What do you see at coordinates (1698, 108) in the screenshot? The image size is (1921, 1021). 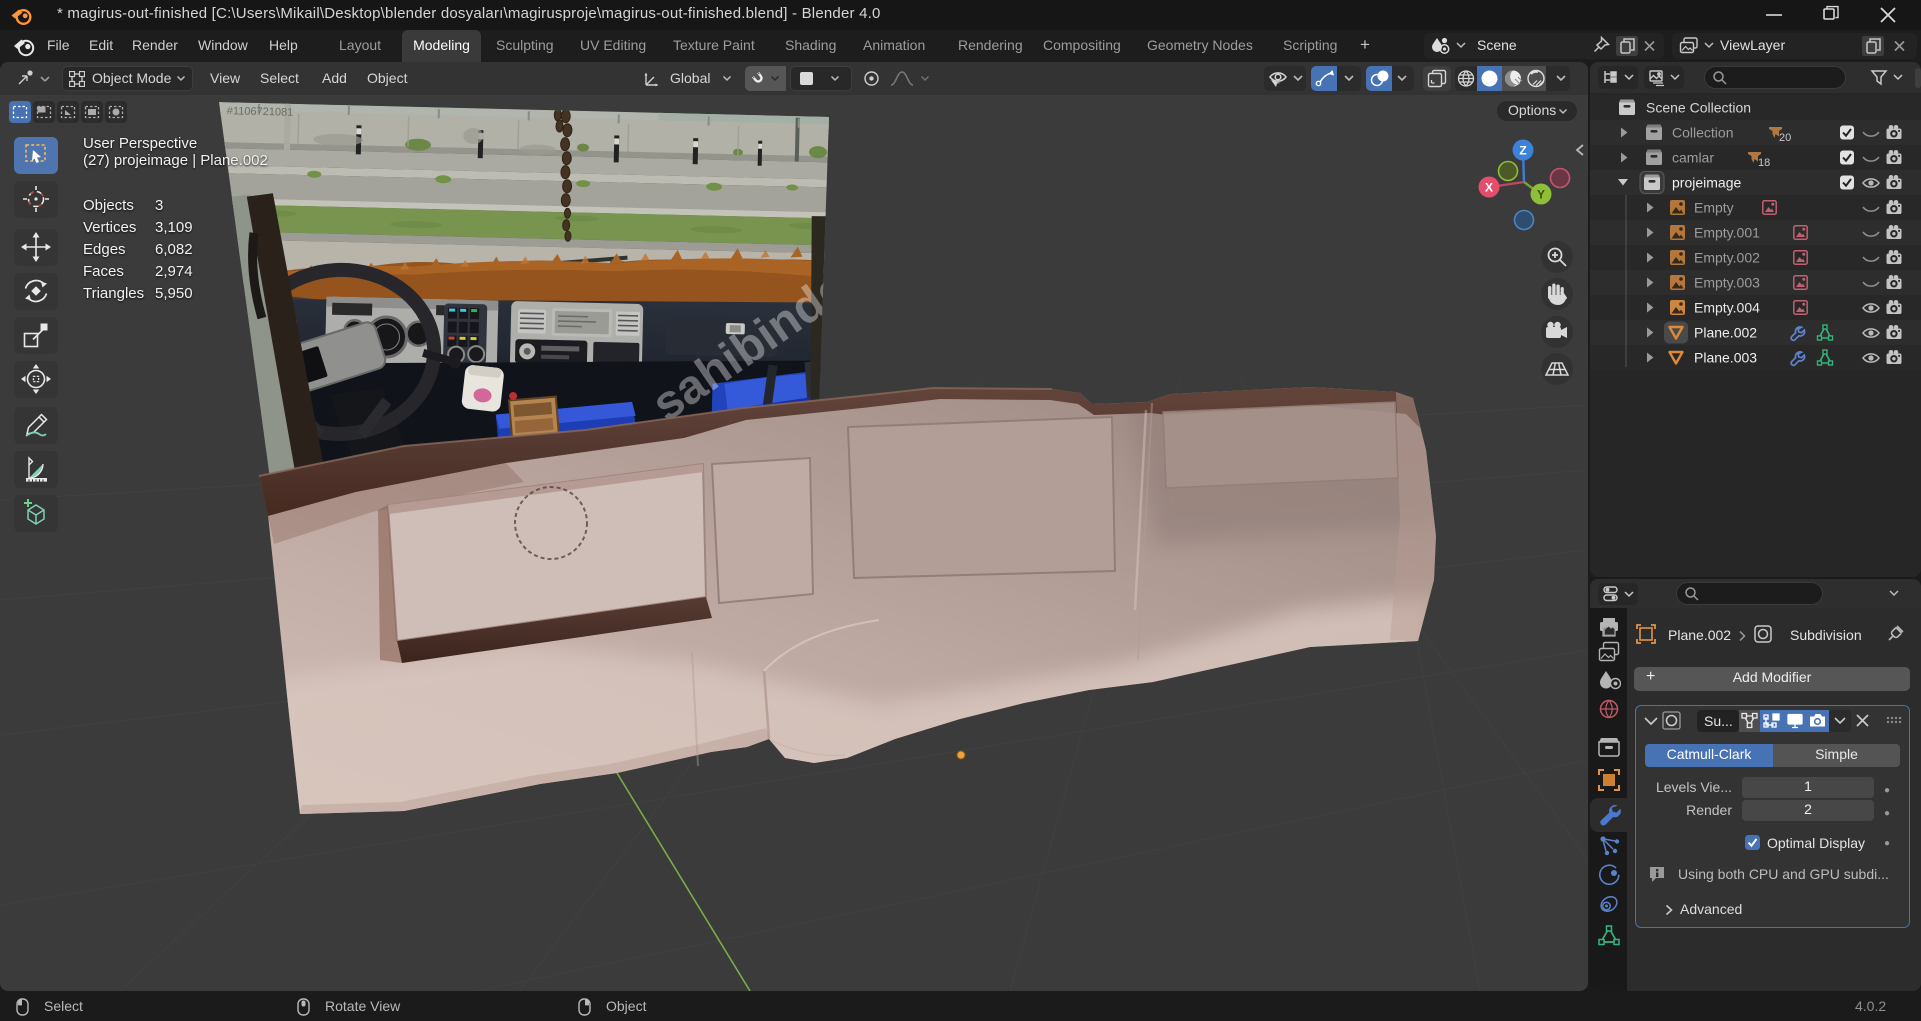 I see `svg-text: Scene Collection` at bounding box center [1698, 108].